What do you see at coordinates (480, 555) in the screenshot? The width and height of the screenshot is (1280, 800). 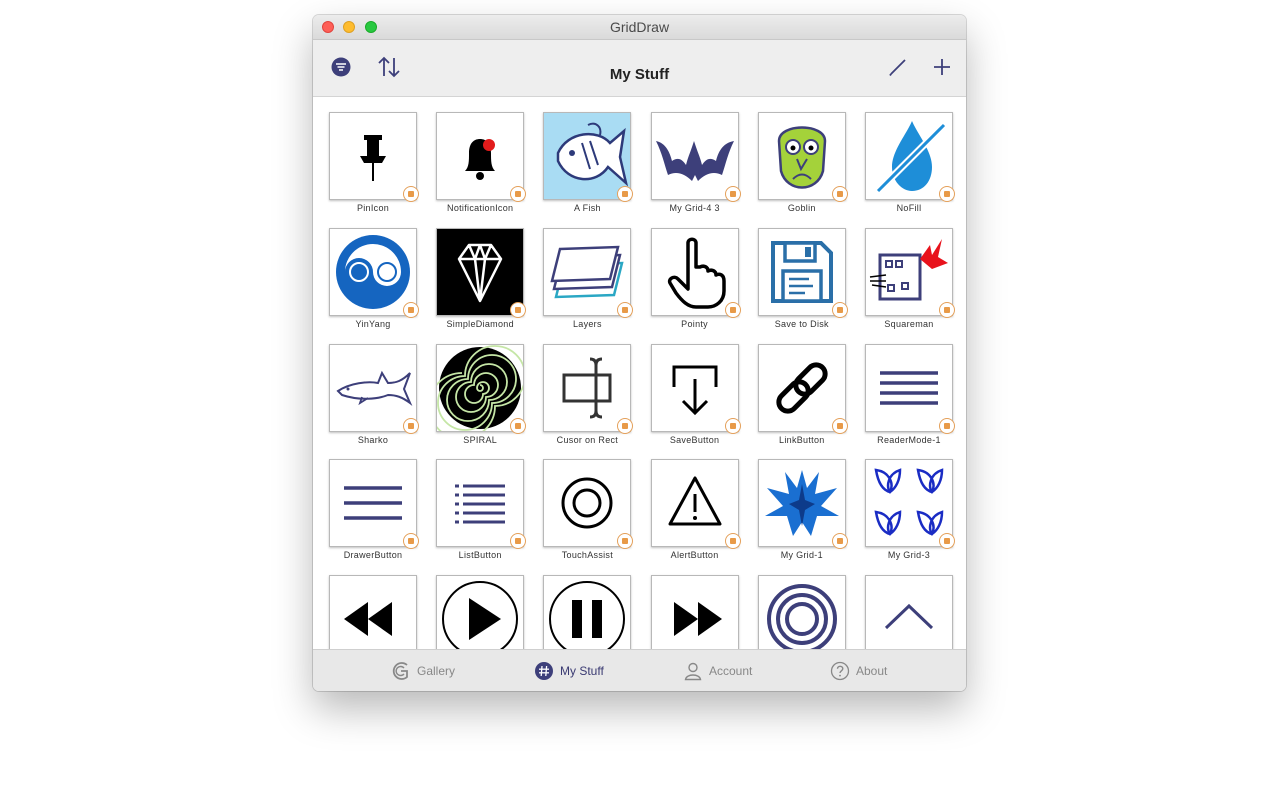 I see `grid-item-label: ListButton` at bounding box center [480, 555].